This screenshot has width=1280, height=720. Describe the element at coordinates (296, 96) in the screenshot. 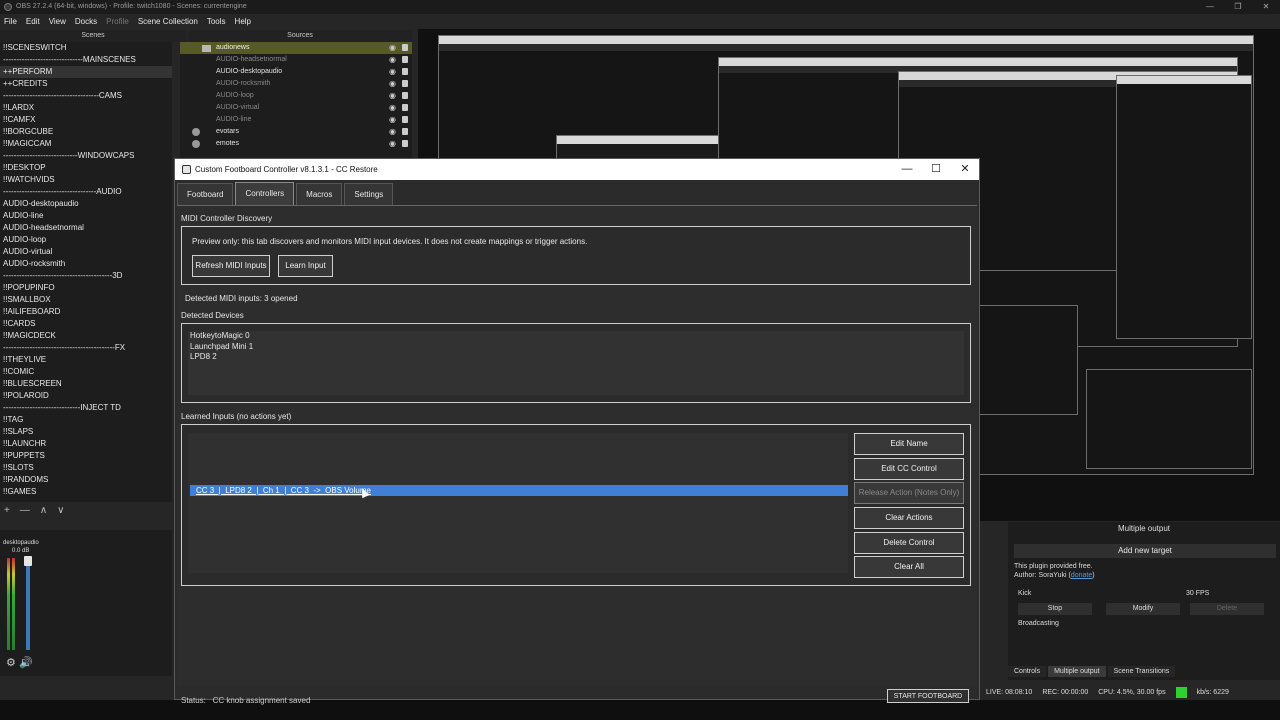

I see `source-item: AUDIO-loop ◉` at that location.